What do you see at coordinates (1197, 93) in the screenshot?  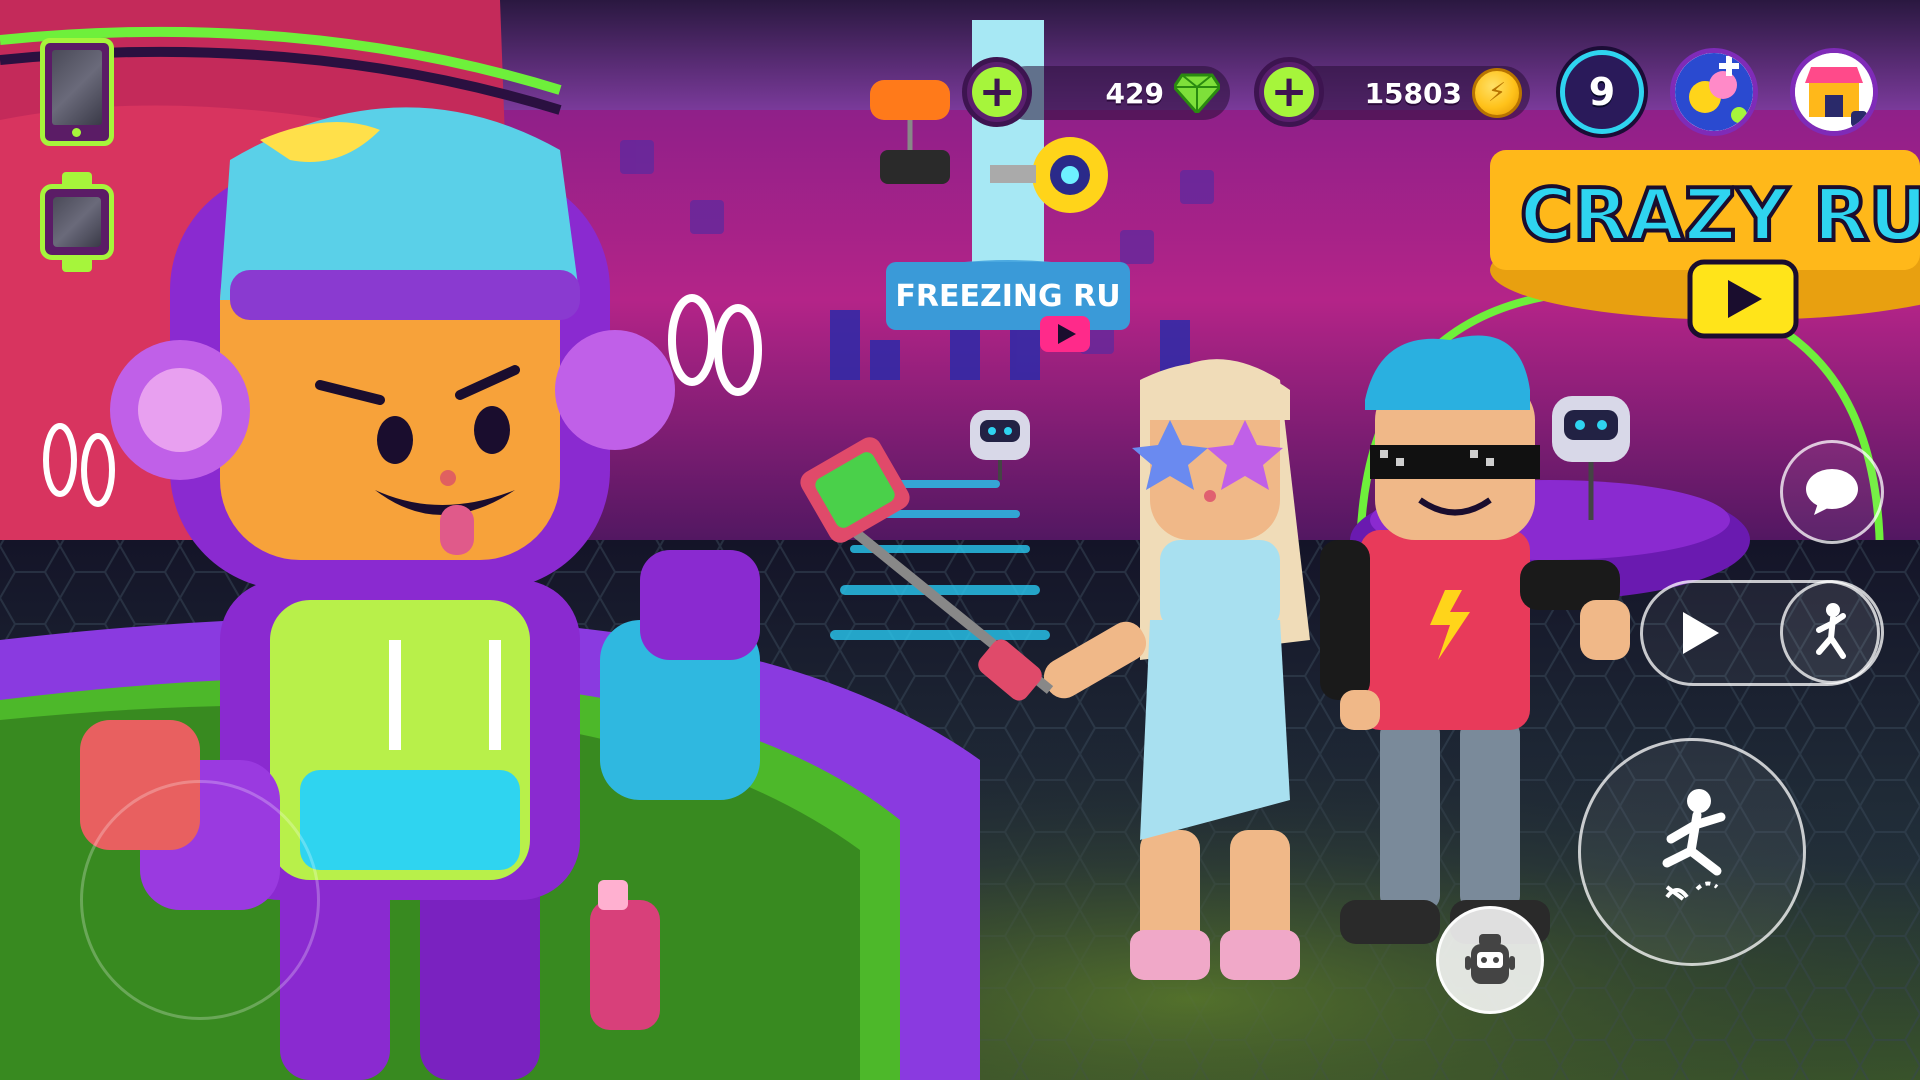 I see `gem-icon` at bounding box center [1197, 93].